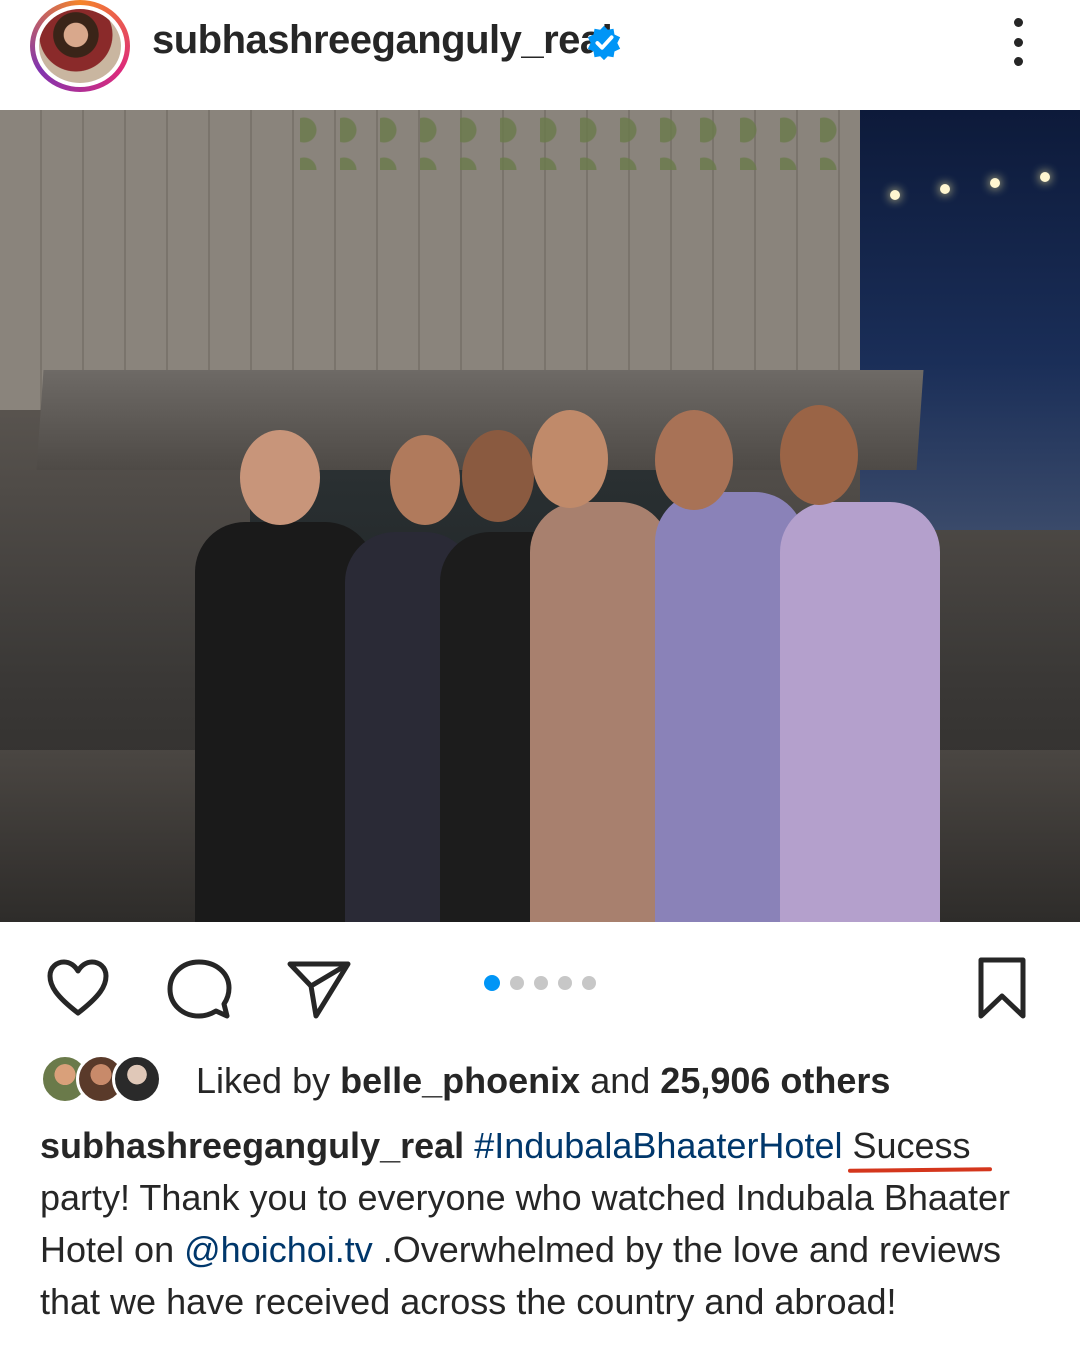 The height and width of the screenshot is (1365, 1080). Describe the element at coordinates (911, 1146) in the screenshot. I see `caption-annotated-word: Sucess` at that location.